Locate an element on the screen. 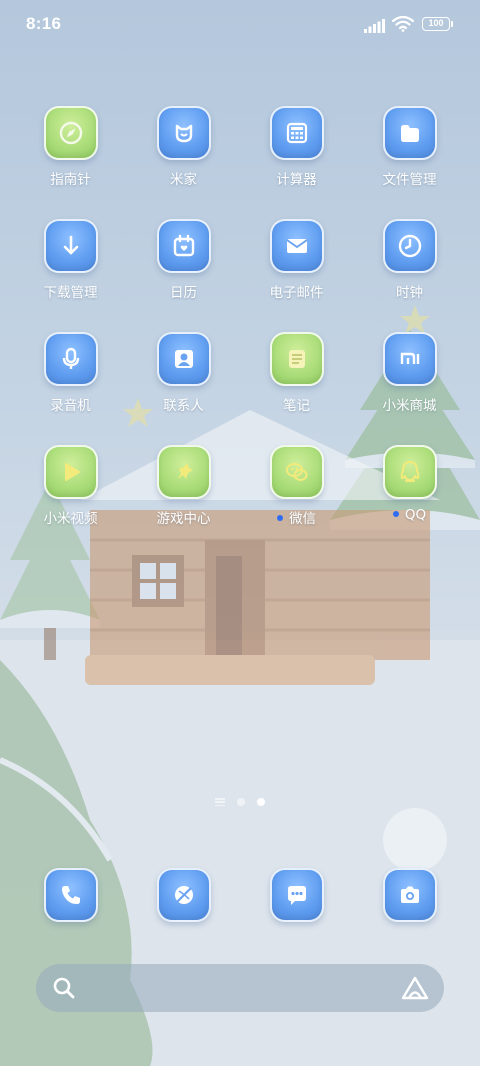 The height and width of the screenshot is (1066, 480). dock-browser is located at coordinates (183, 895).